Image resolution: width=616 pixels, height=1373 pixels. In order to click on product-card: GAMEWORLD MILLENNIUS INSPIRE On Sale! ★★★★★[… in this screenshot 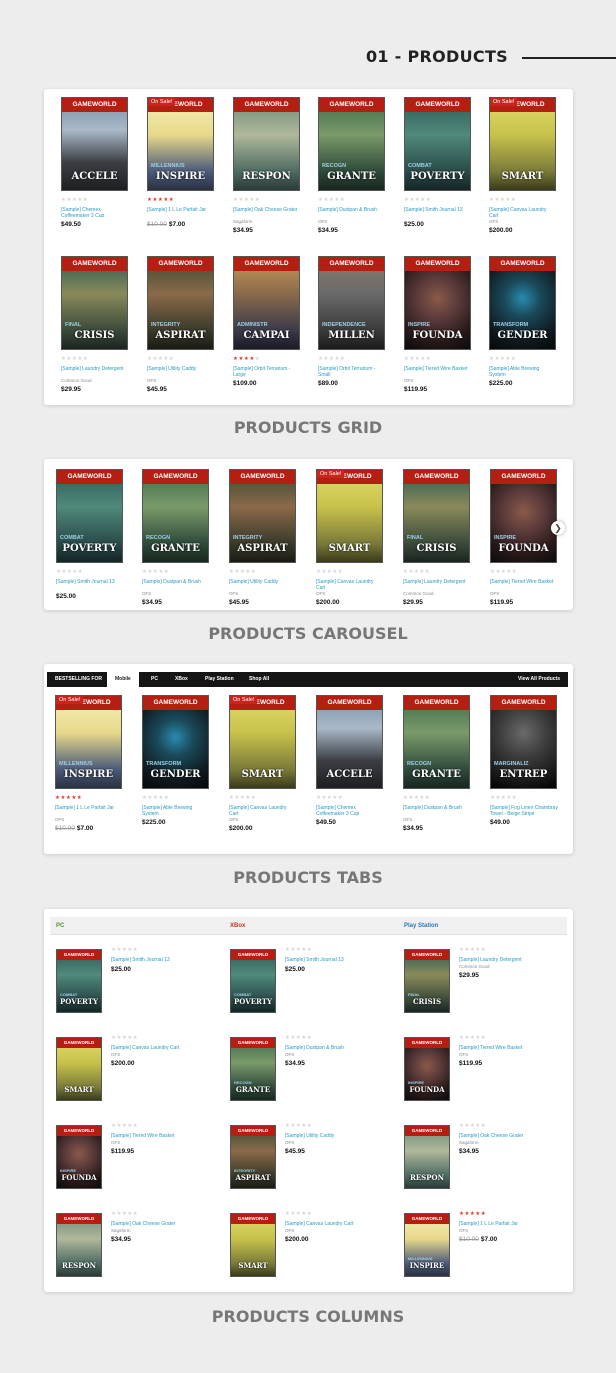, I will do `click(89, 763)`.